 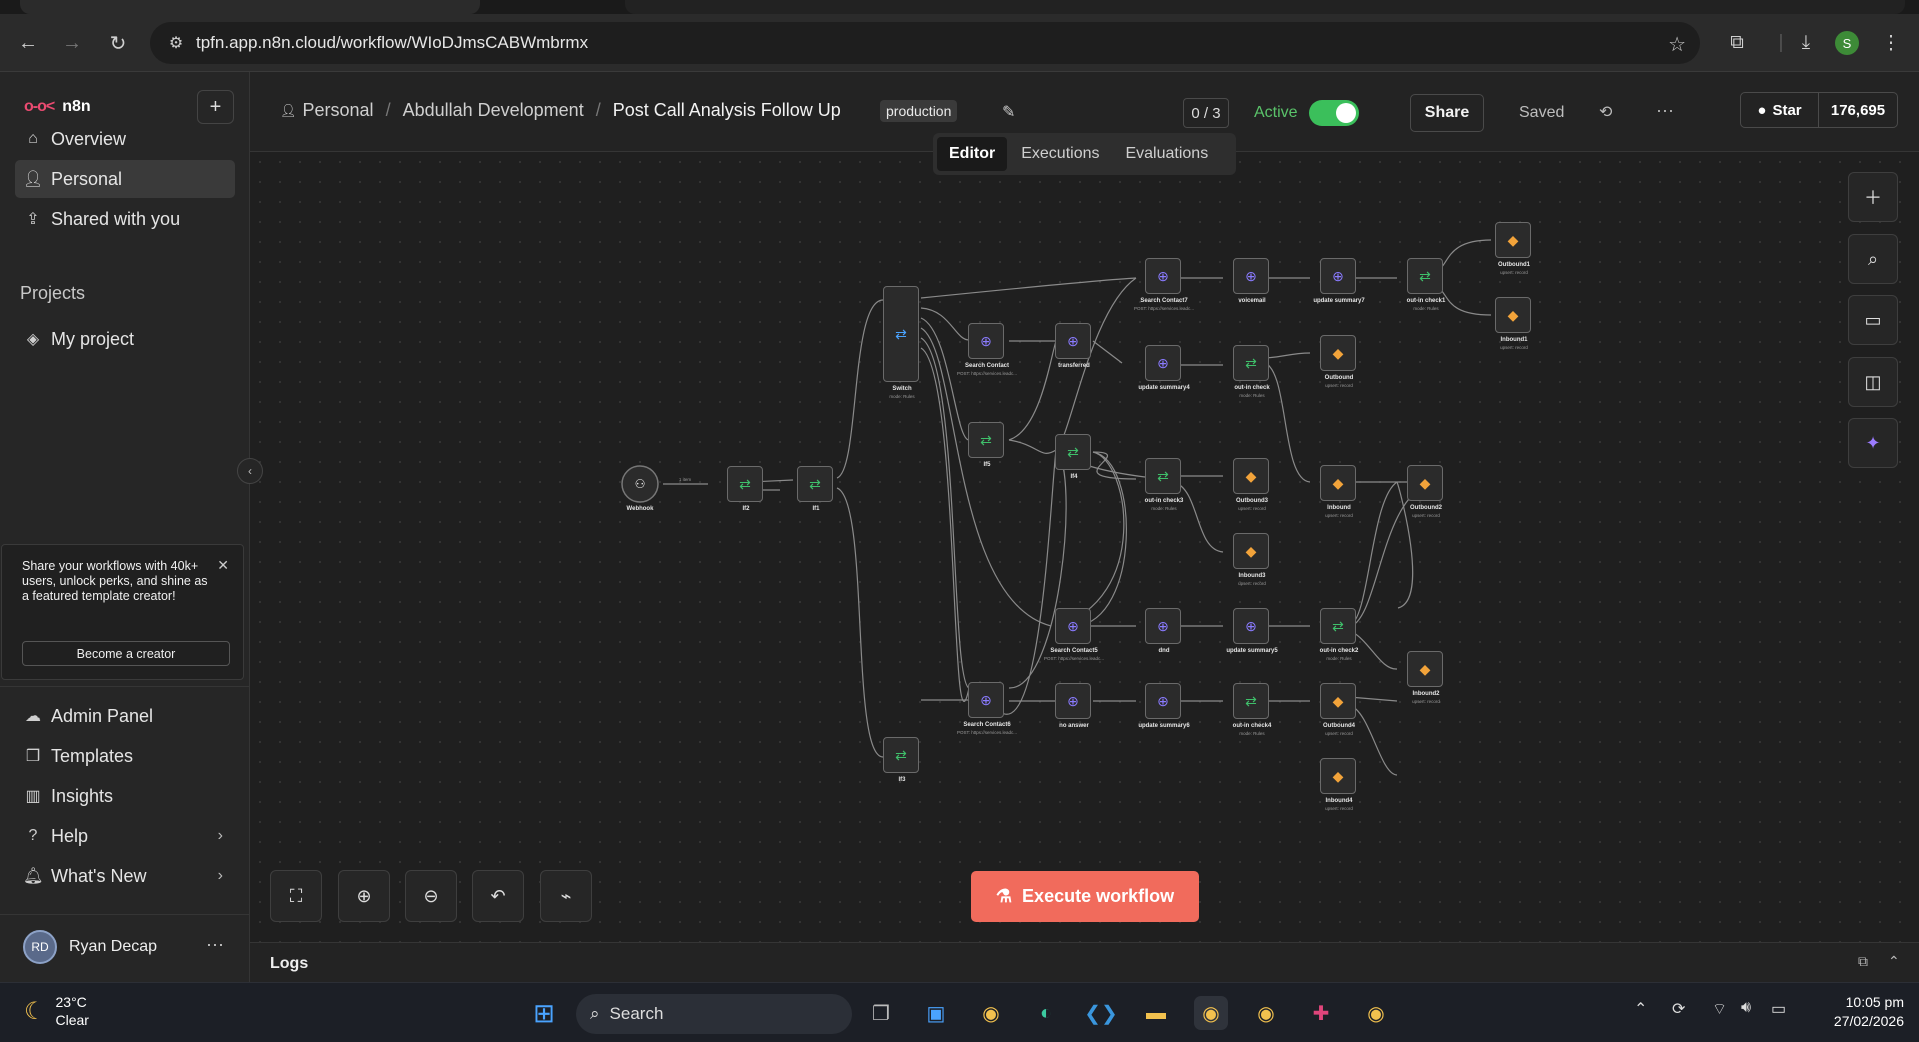 I want to click on sidebar-item-personal: 👤︎ Personal, so click(x=125, y=179).